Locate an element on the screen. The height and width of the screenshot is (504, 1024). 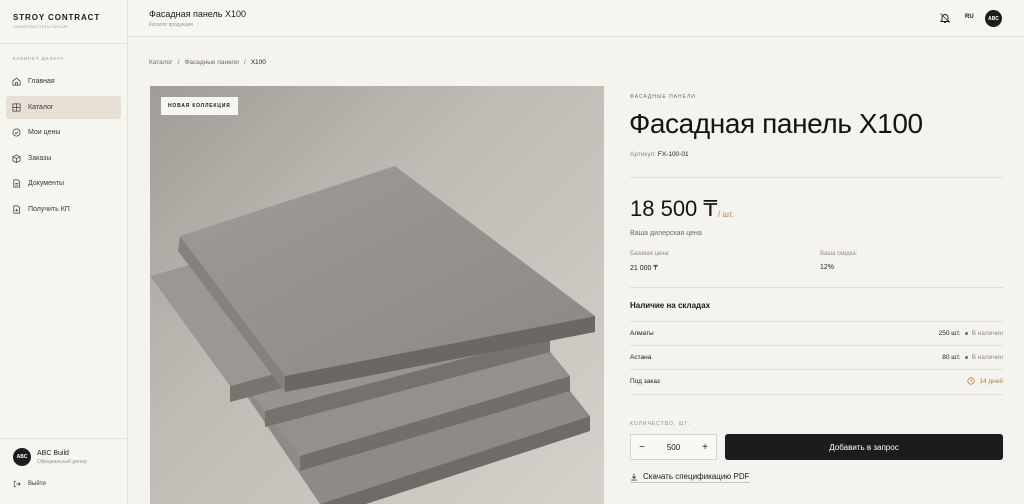
download-icon is located at coordinates (634, 476).